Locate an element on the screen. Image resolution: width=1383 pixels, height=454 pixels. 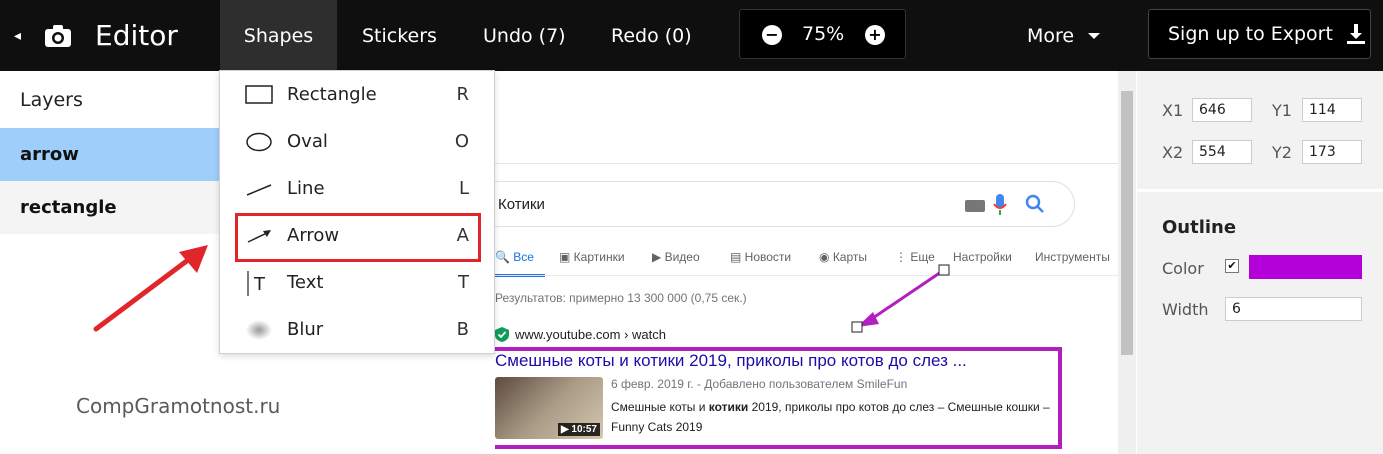
chevron-down-icon is located at coordinates (1094, 35).